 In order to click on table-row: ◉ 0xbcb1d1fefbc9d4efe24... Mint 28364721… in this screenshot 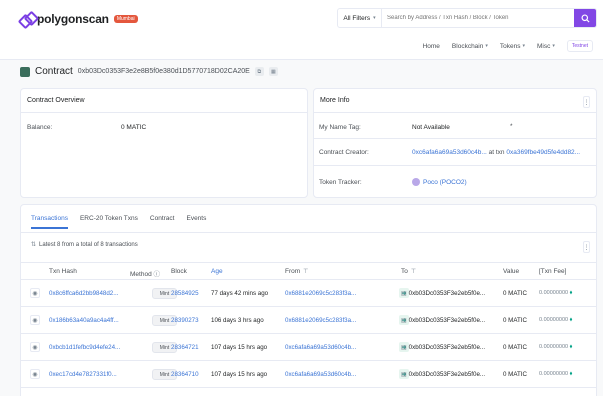, I will do `click(308, 347)`.